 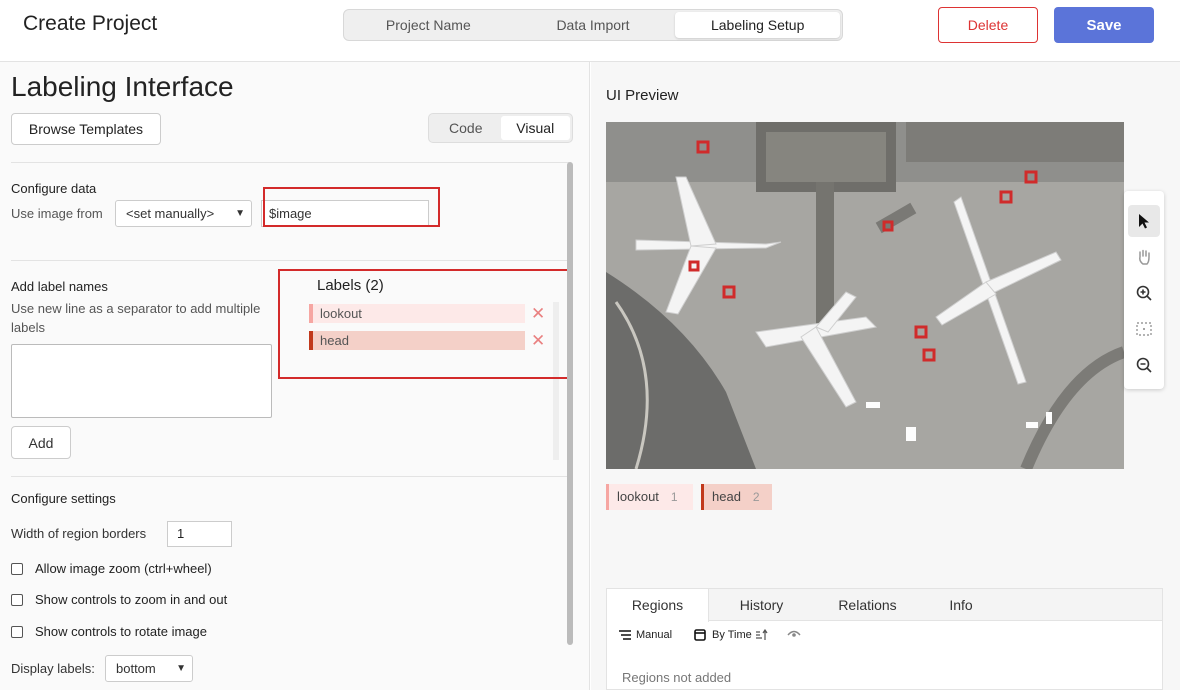 I want to click on checkbox-row: Show controls to zoom in and out, so click(x=119, y=599).